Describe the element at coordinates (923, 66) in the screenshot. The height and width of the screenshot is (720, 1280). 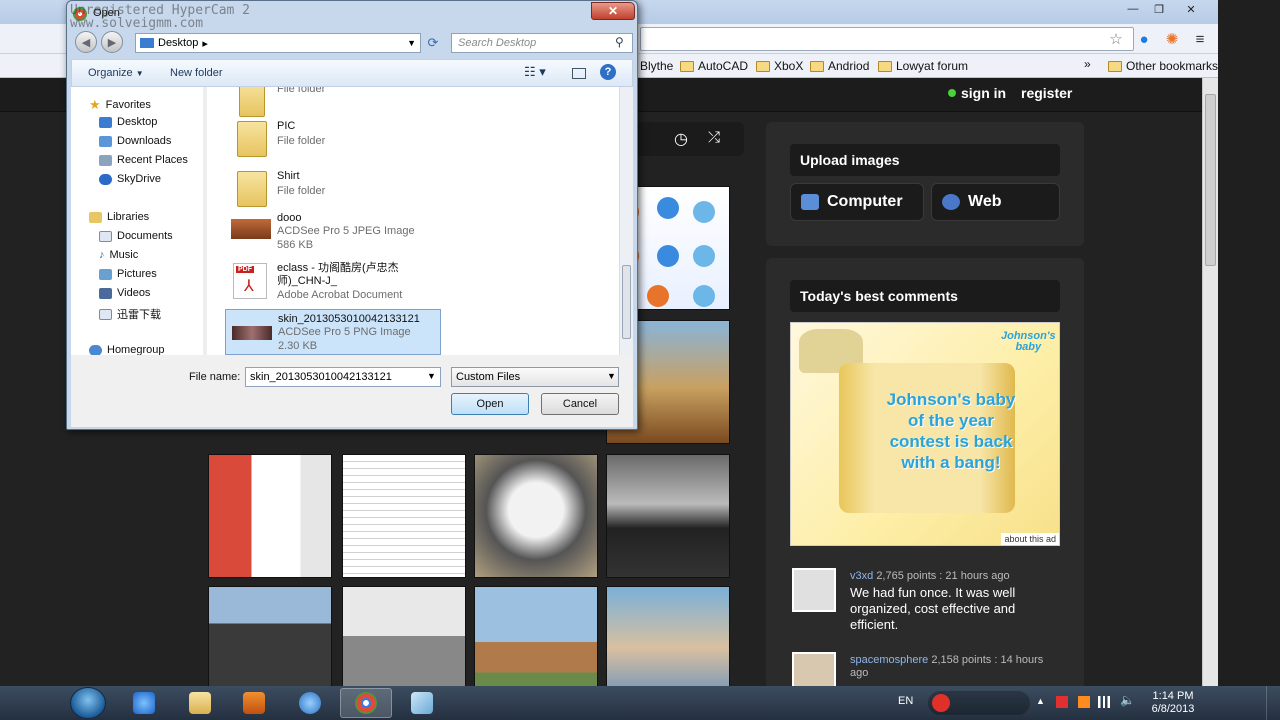
I see `bookmark-lowyat: Lowyat forum` at that location.